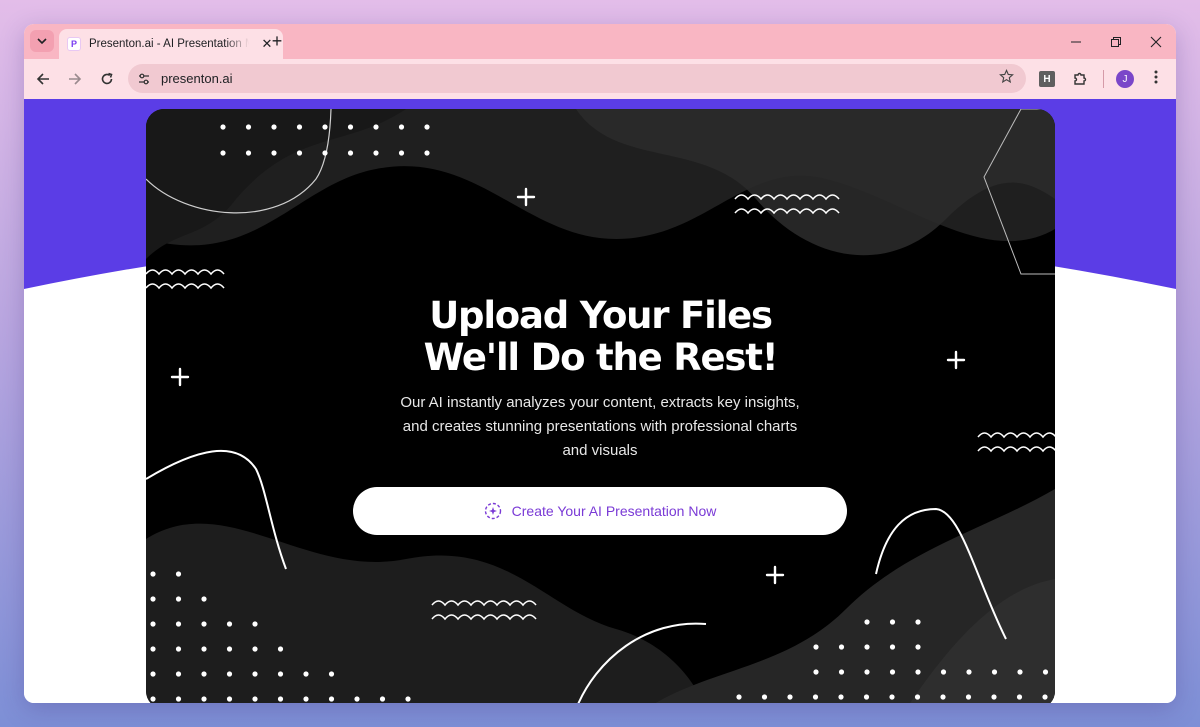 The height and width of the screenshot is (727, 1200). Describe the element at coordinates (42, 41) in the screenshot. I see `tab-search-button` at that location.